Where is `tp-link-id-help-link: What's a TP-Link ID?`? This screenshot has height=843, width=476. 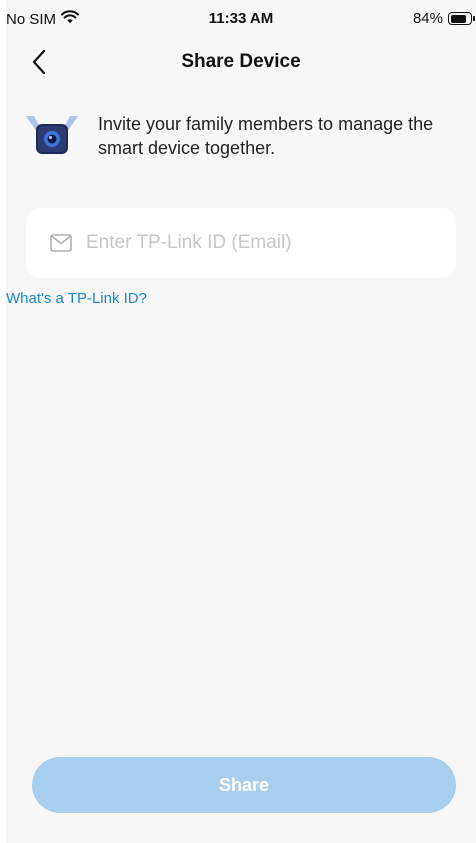
tp-link-id-help-link: What's a TP-Link ID? is located at coordinates (76, 298).